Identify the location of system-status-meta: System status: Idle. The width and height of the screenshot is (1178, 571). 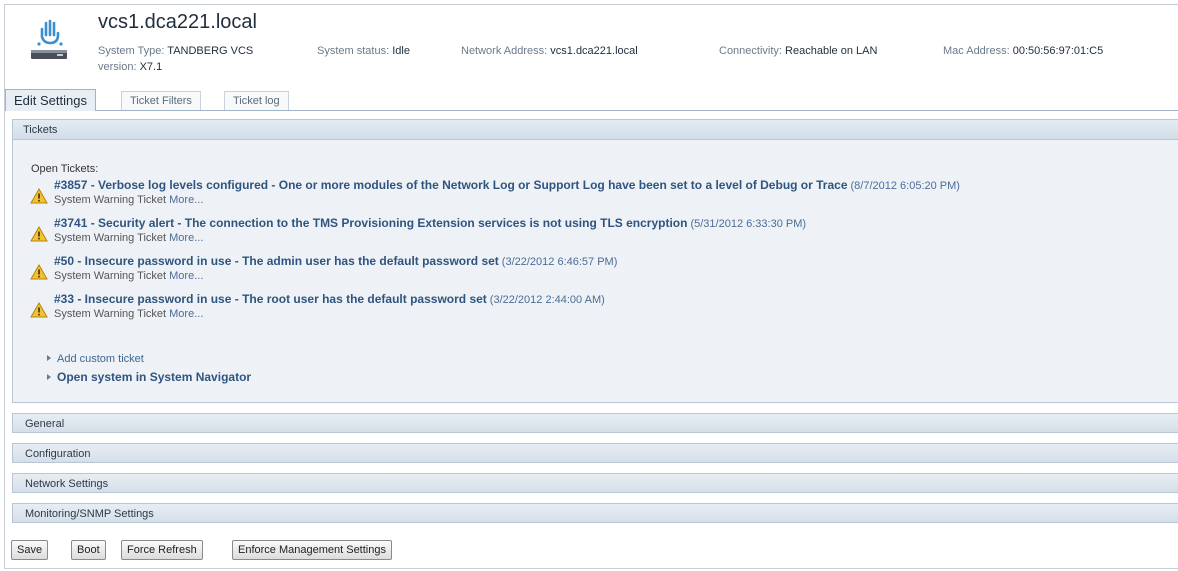
(363, 51).